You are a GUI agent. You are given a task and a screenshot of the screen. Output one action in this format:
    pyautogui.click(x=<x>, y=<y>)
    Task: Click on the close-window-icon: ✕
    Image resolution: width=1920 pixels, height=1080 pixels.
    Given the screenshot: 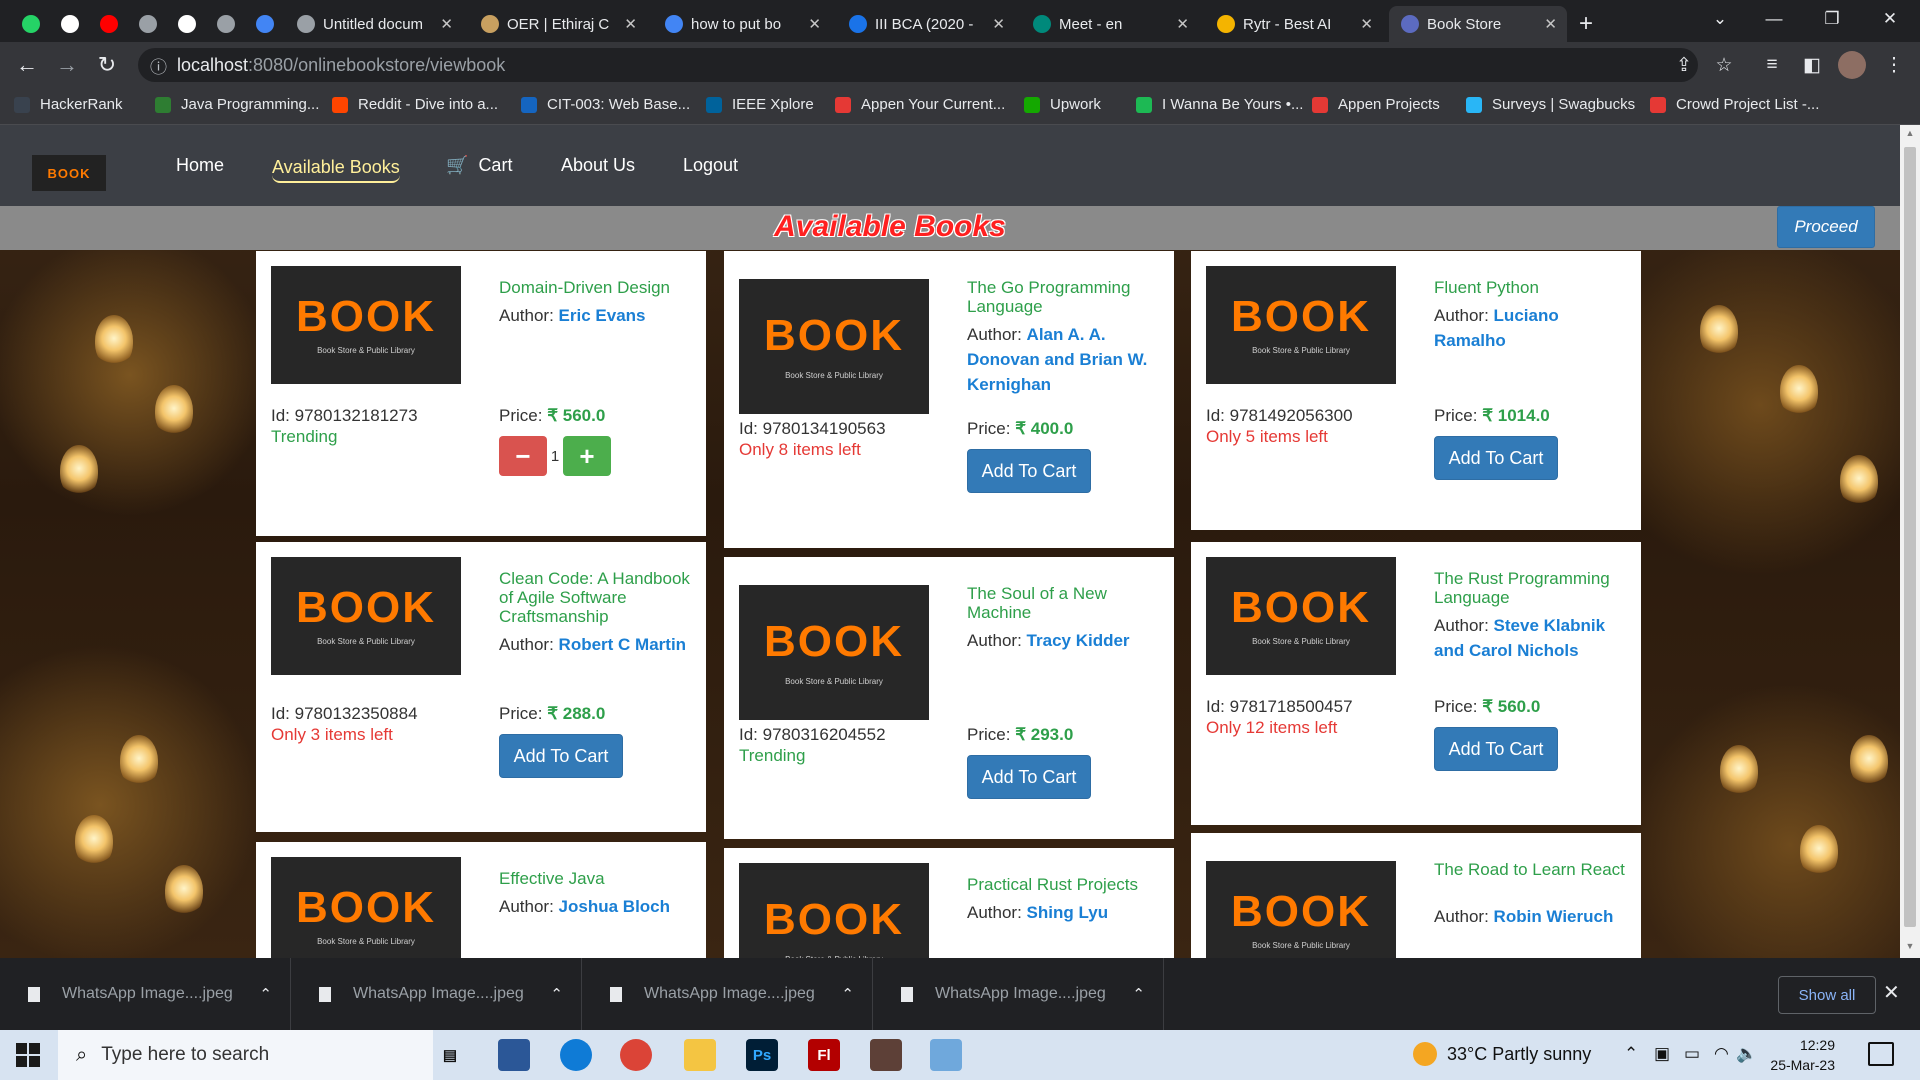 What is the action you would take?
    pyautogui.click(x=1890, y=19)
    